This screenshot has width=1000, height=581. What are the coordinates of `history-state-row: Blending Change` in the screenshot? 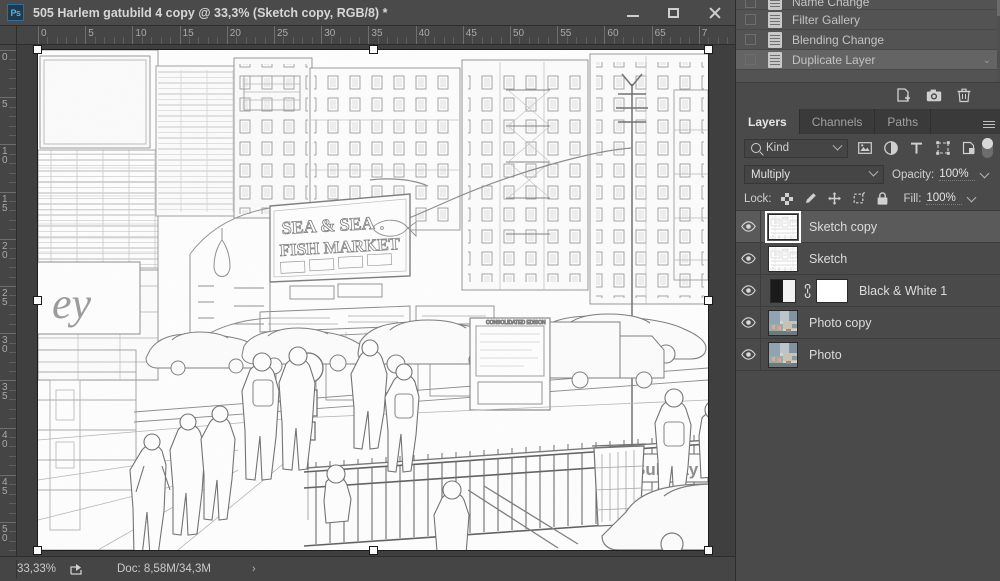 It's located at (868, 40).